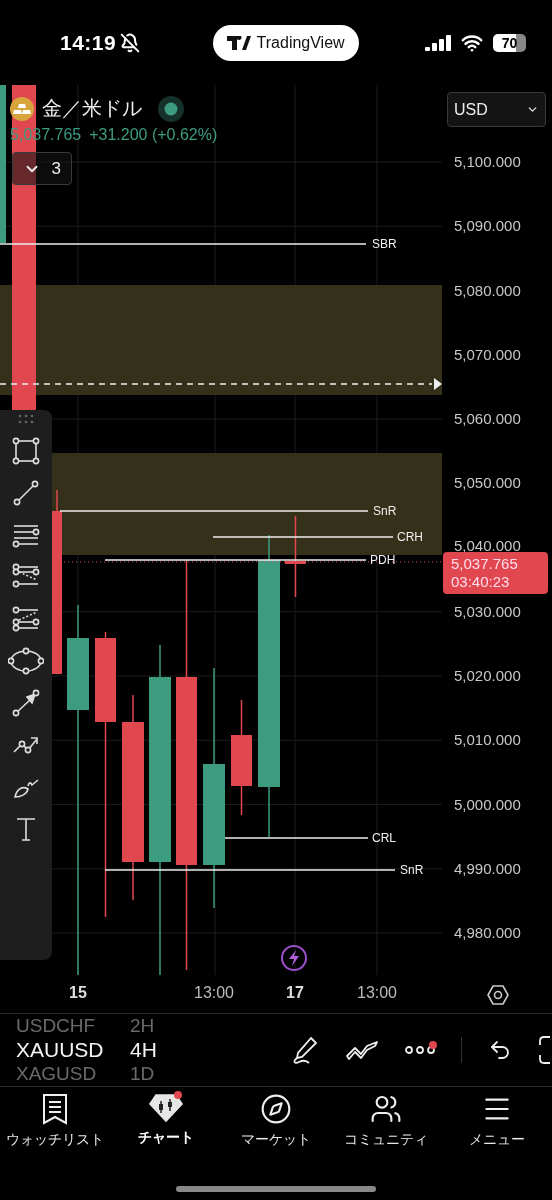 The image size is (552, 1200). I want to click on more-icon, so click(420, 1050).